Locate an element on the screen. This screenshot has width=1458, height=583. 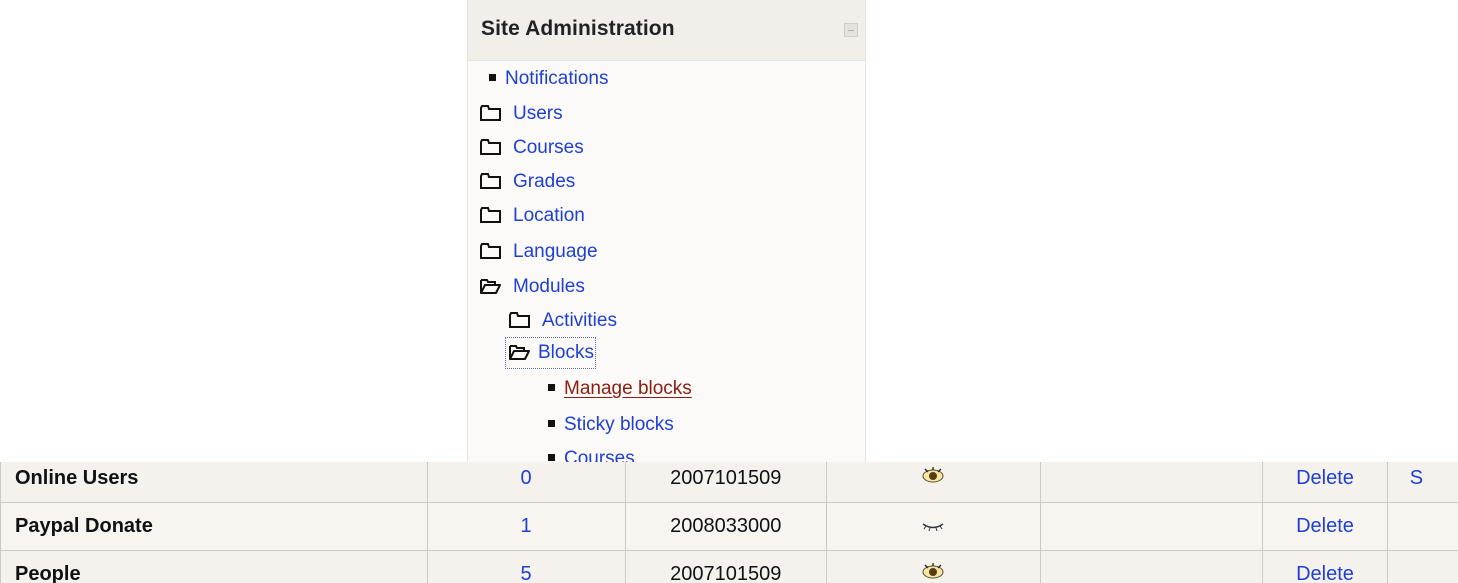
block-name-cell: Paypal Donate is located at coordinates (214, 526).